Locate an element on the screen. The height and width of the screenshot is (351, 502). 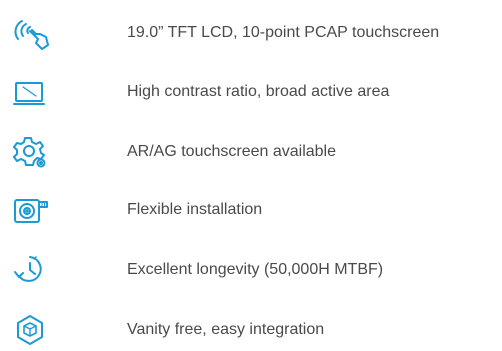
feature-row-artouch: AR/AG touchscreen available is located at coordinates (251, 152).